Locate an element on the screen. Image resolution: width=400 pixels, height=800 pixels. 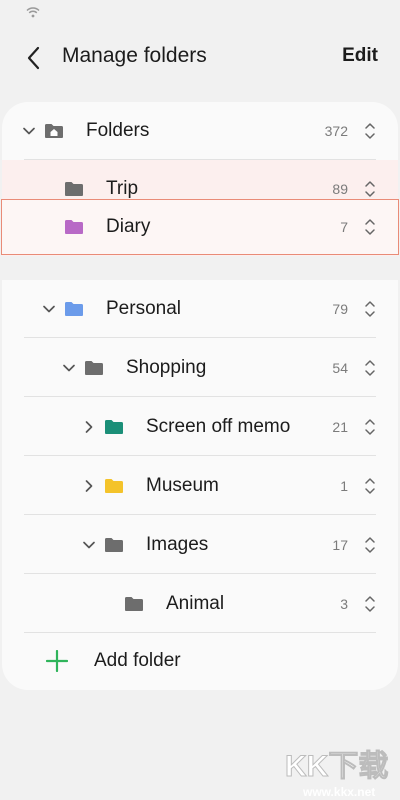
folder-name: Diary is located at coordinates (128, 226).